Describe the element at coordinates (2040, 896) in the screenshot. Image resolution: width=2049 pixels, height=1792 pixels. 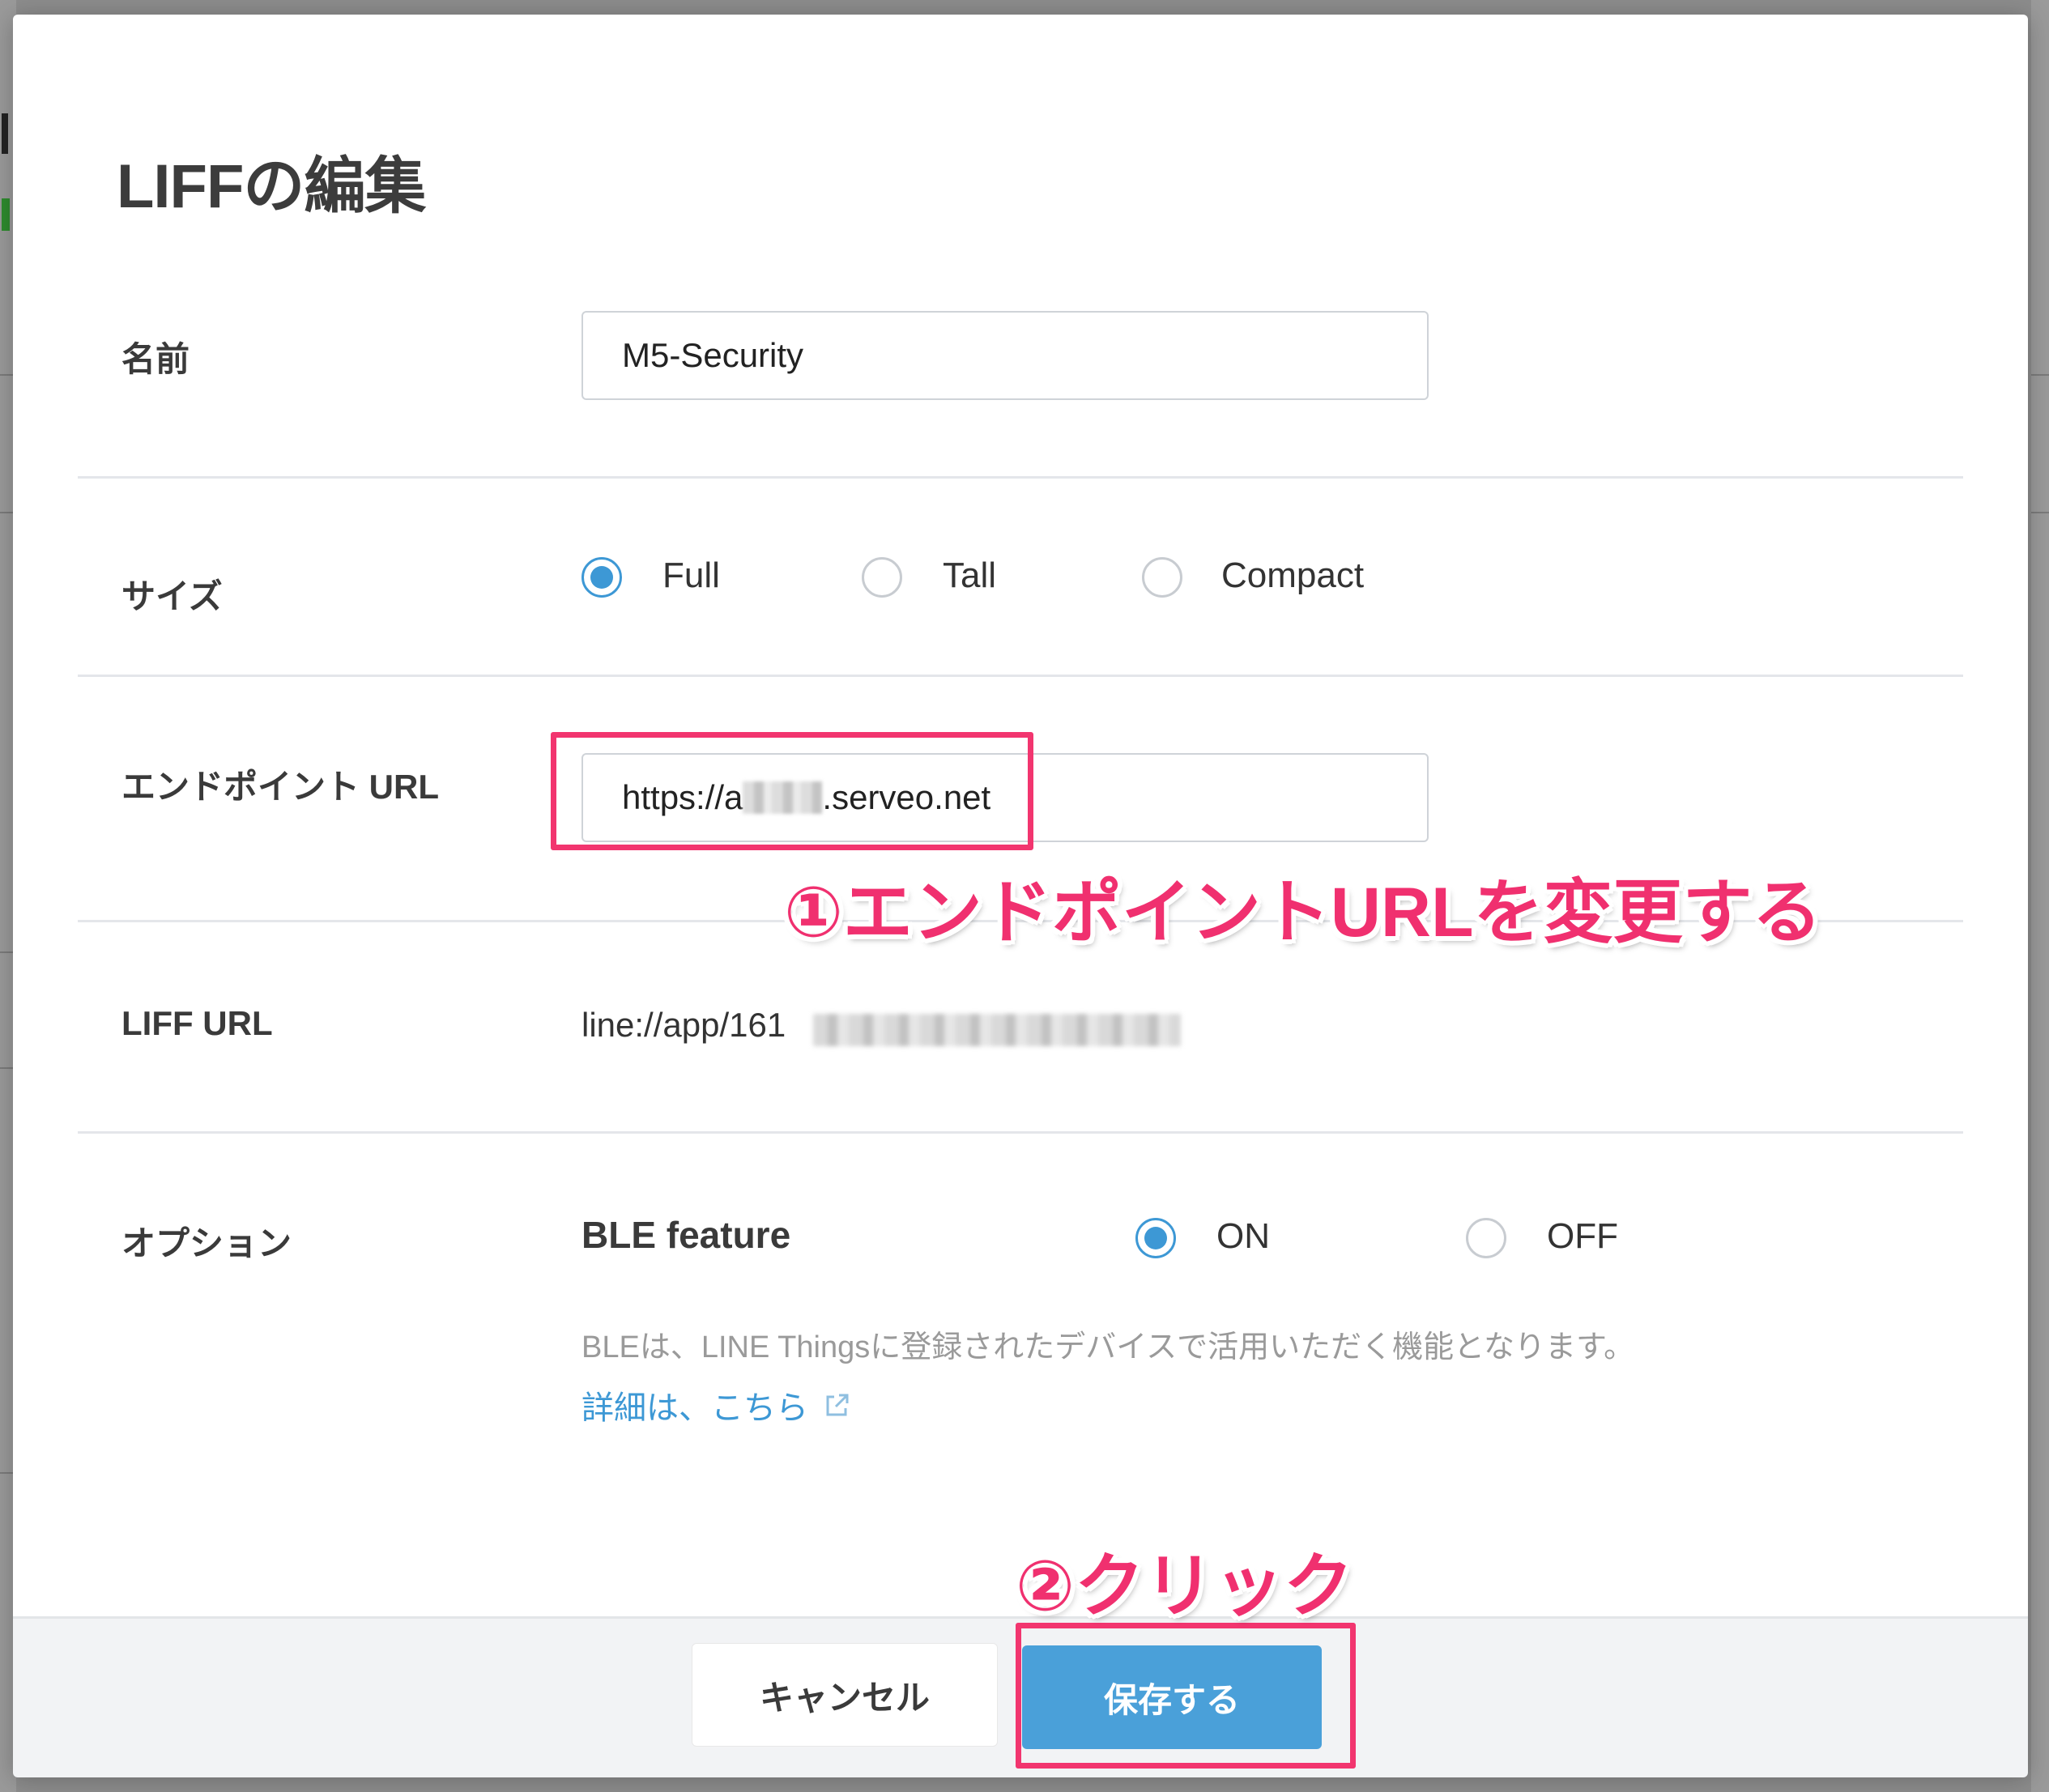
I see `background-strip-right` at that location.